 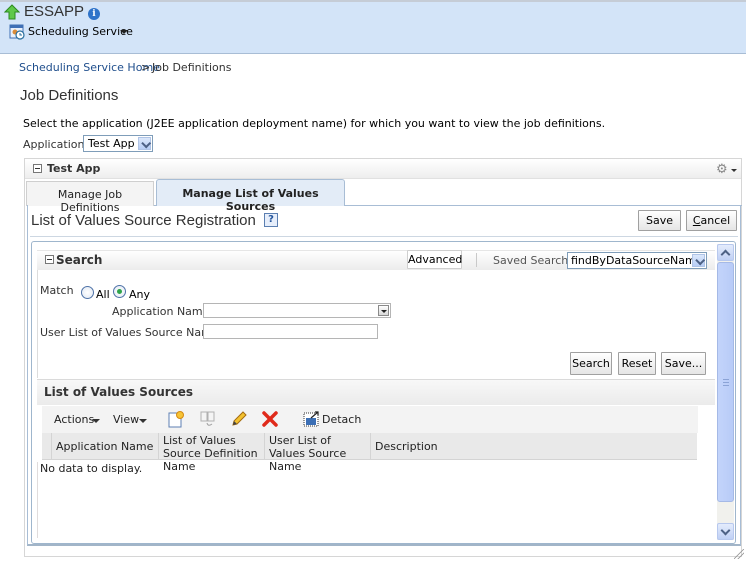 I want to click on create-icon, so click(x=176, y=419).